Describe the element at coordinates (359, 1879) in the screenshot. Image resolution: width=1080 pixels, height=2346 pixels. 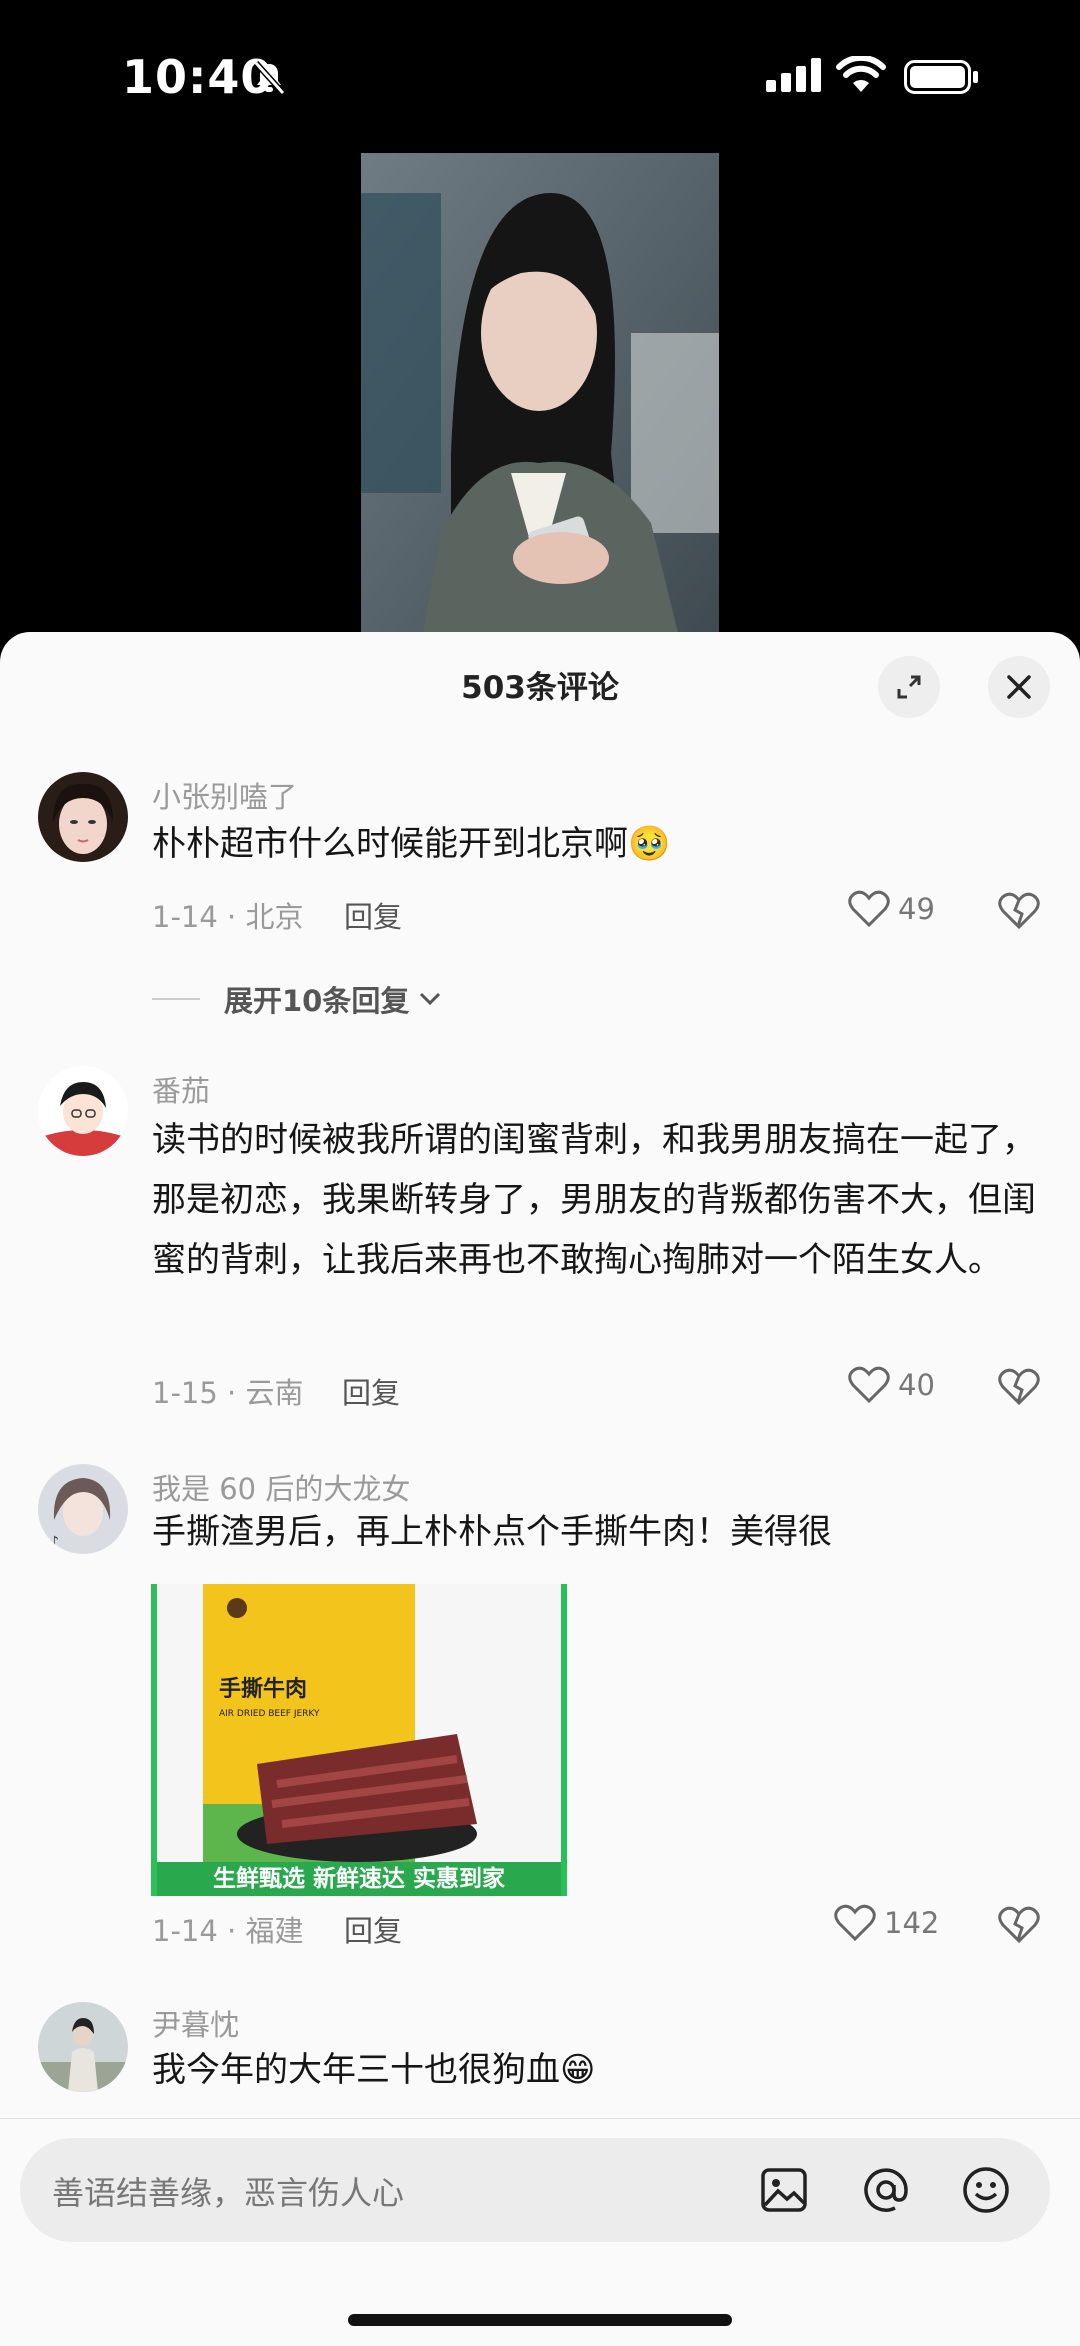
I see `product-banner: 生鲜甄选 新鲜速达 实惠到家` at that location.